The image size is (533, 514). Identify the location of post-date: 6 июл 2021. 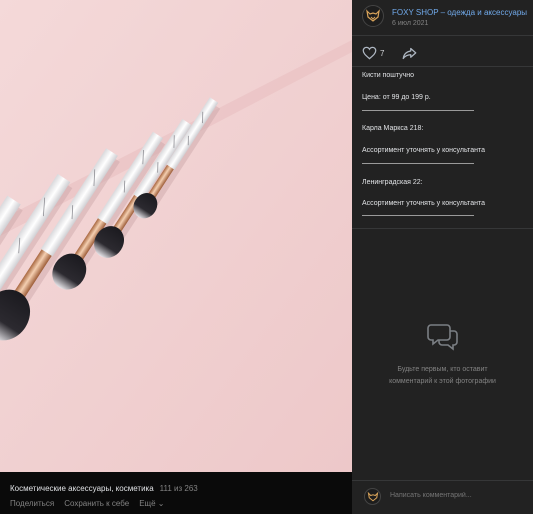
(410, 23).